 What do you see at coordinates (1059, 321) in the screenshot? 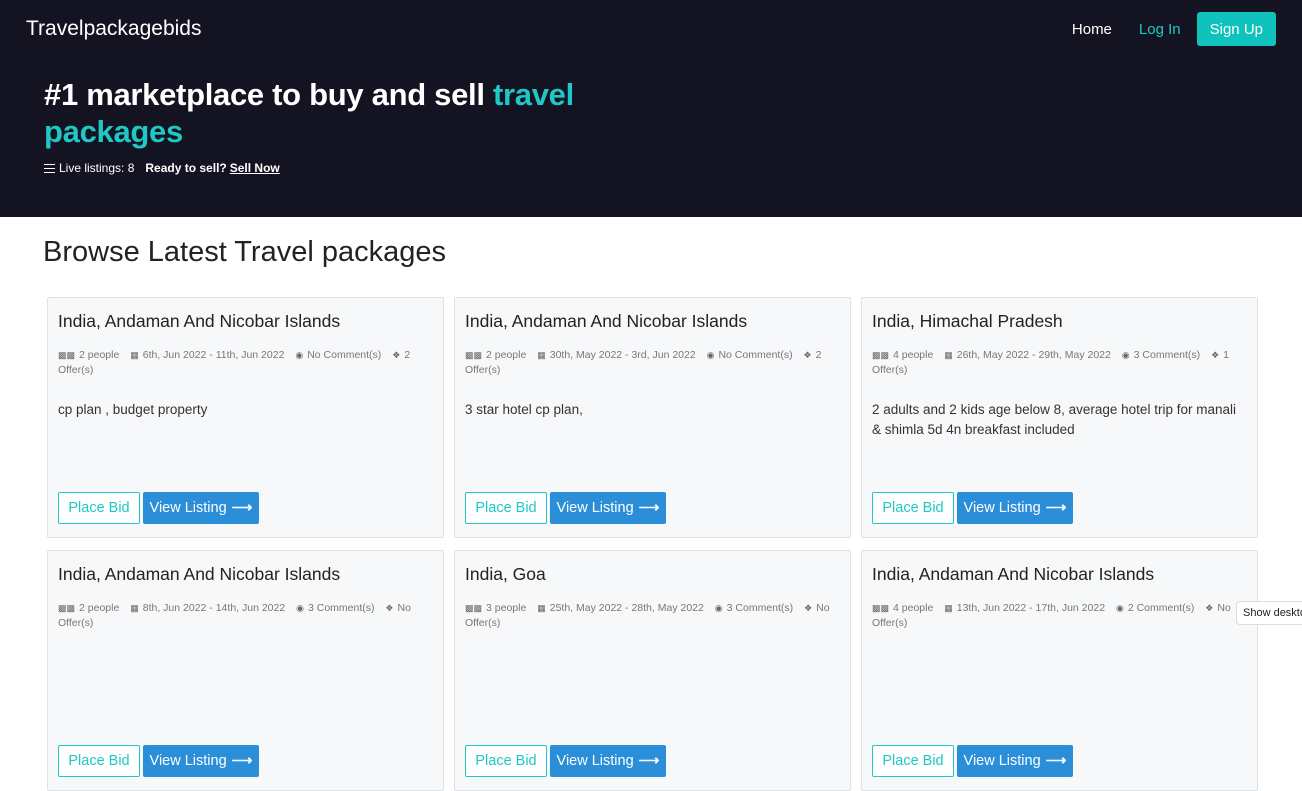
I see `listing-title: India, Himachal Pradesh` at bounding box center [1059, 321].